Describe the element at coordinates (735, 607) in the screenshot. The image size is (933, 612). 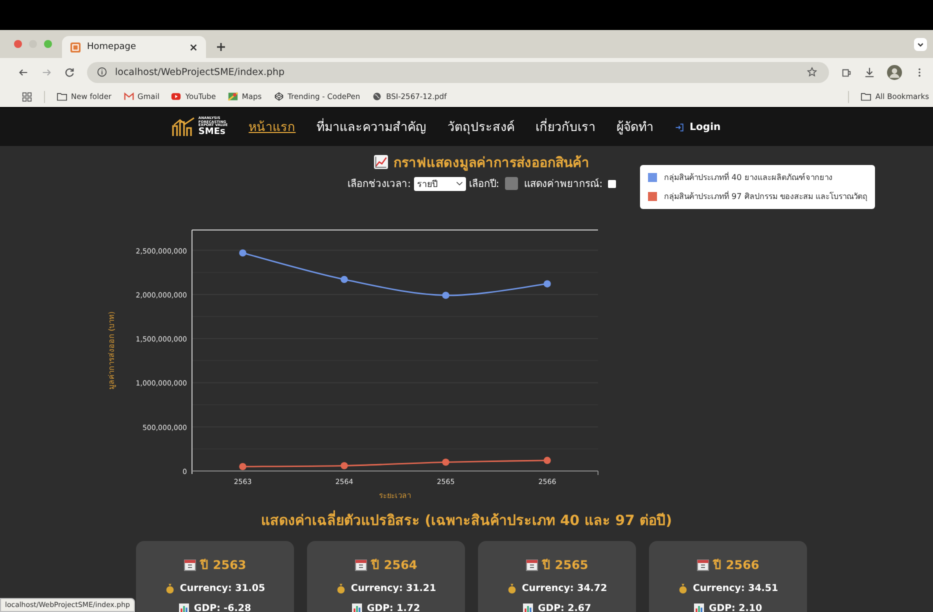
I see `gdp-value: GDP: 2.10` at that location.